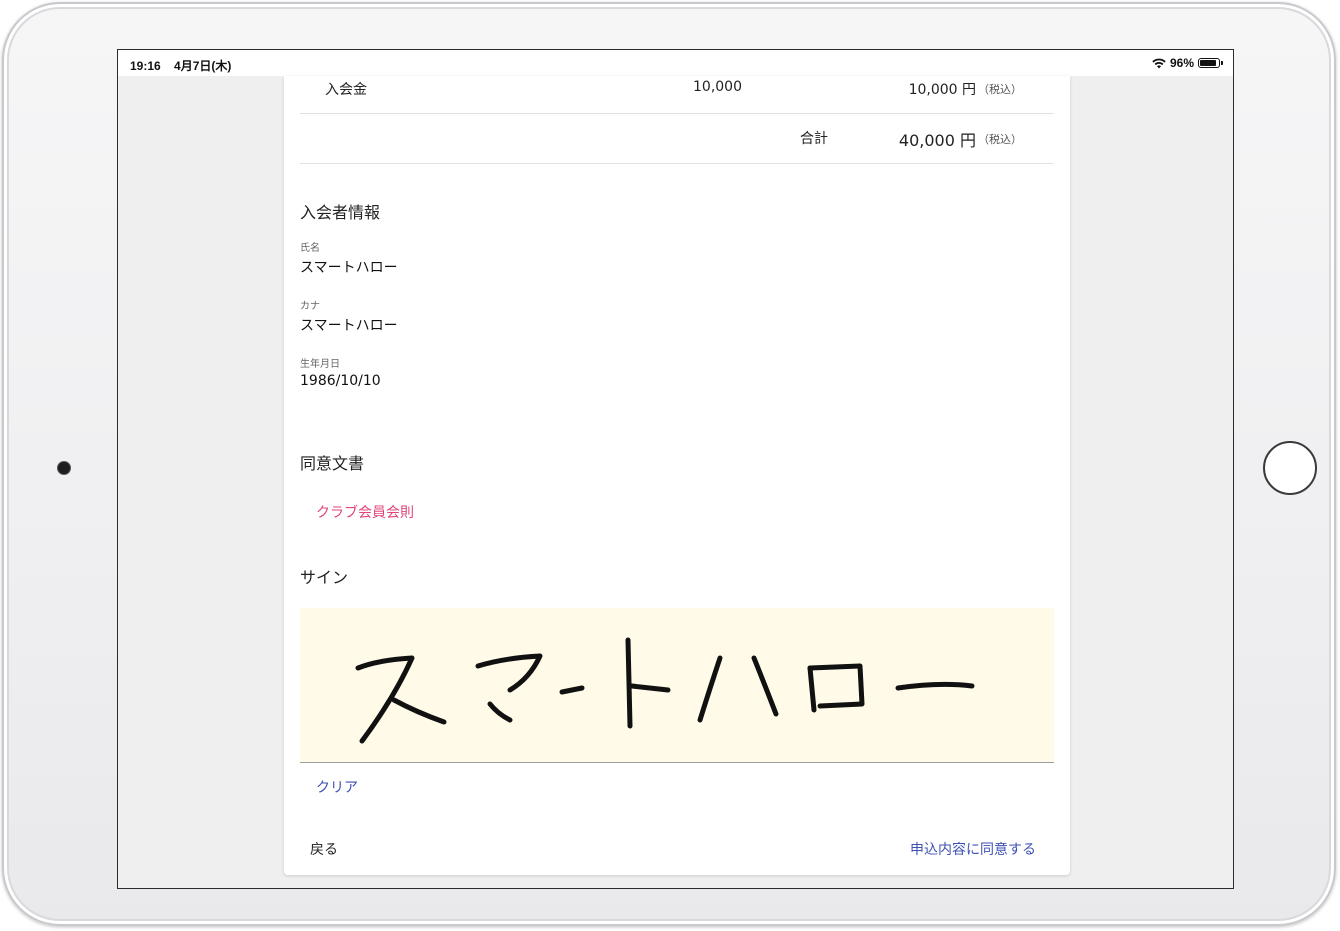  Describe the element at coordinates (665, 690) in the screenshot. I see `signature-drawing` at that location.